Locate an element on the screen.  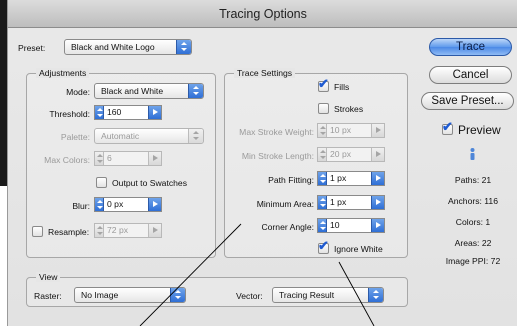
callout-line-ignore-white is located at coordinates (356, 293).